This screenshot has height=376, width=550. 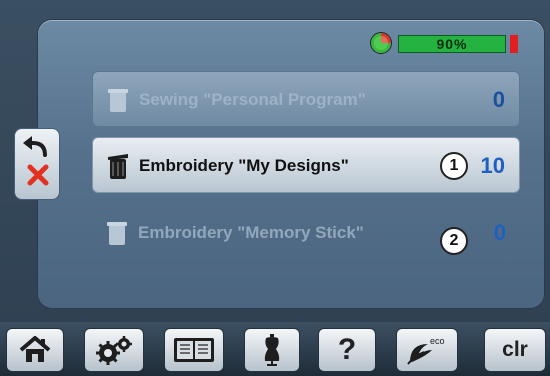 I want to click on clear-icon: clr, so click(x=515, y=349).